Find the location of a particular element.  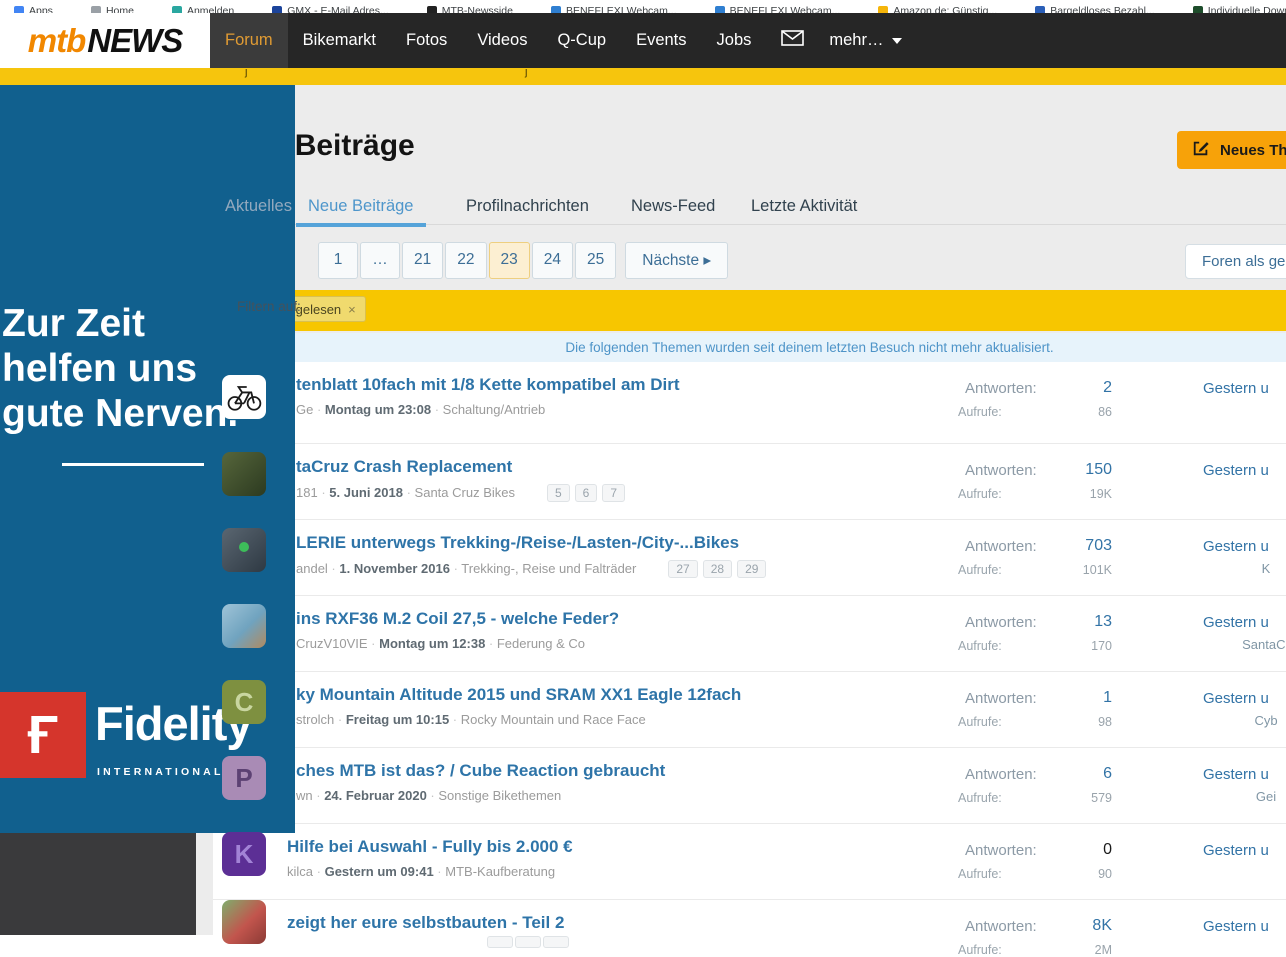

thread-page-link: 6 is located at coordinates (586, 493).